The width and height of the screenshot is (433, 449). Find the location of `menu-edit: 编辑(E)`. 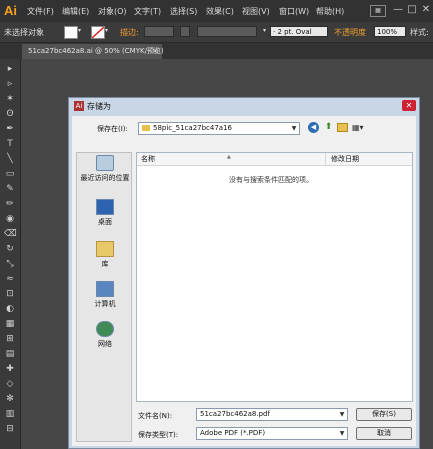

menu-edit: 编辑(E) is located at coordinates (75, 11).